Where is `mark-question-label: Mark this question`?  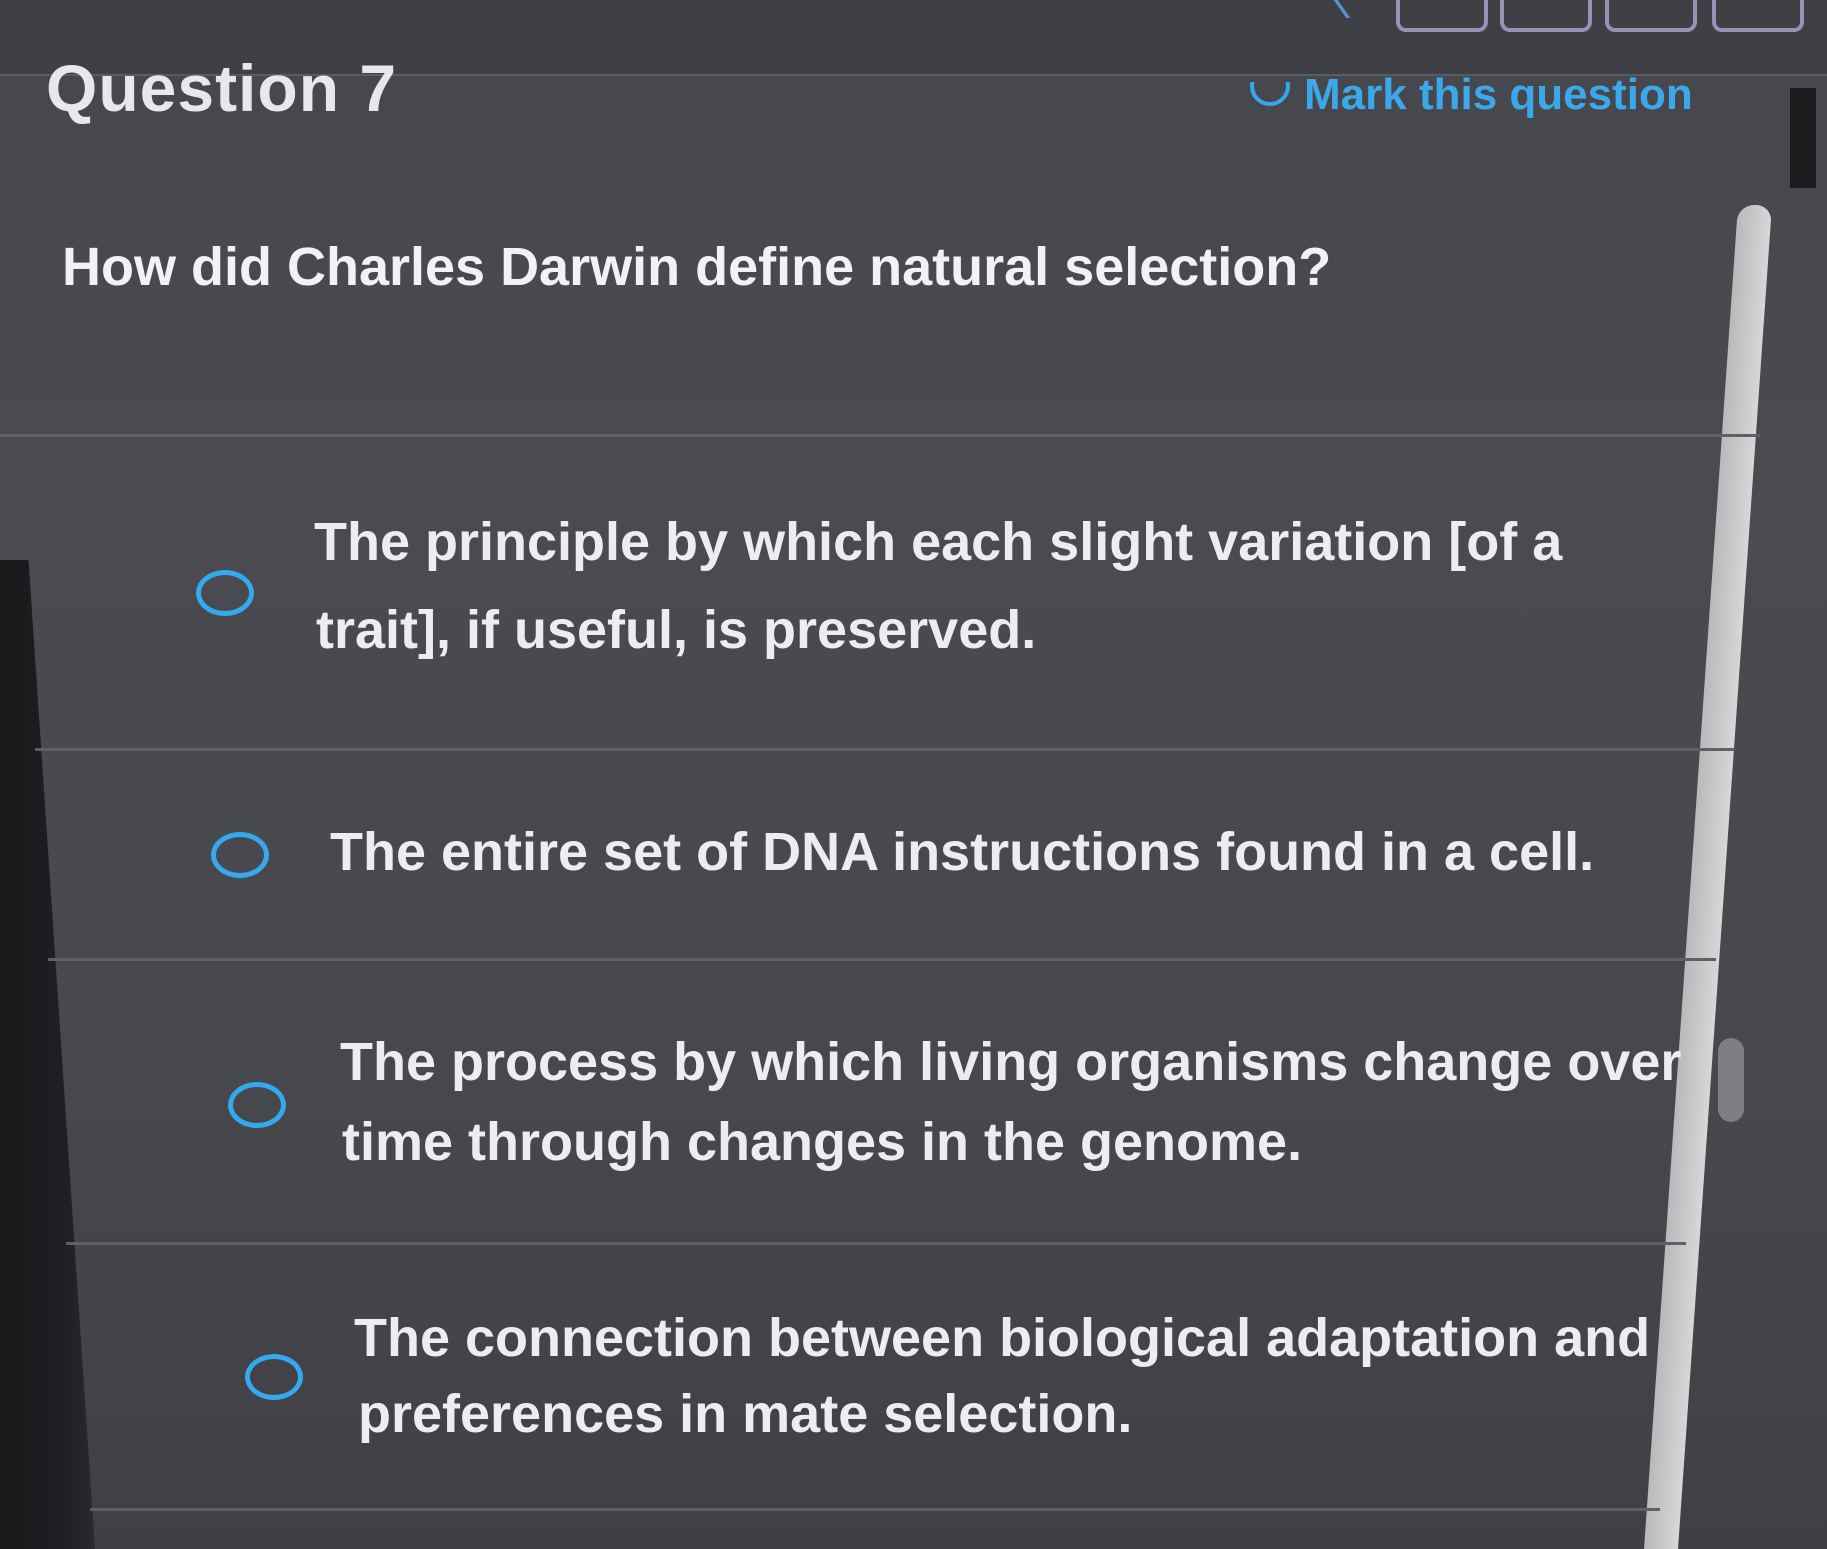 mark-question-label: Mark this question is located at coordinates (1498, 95).